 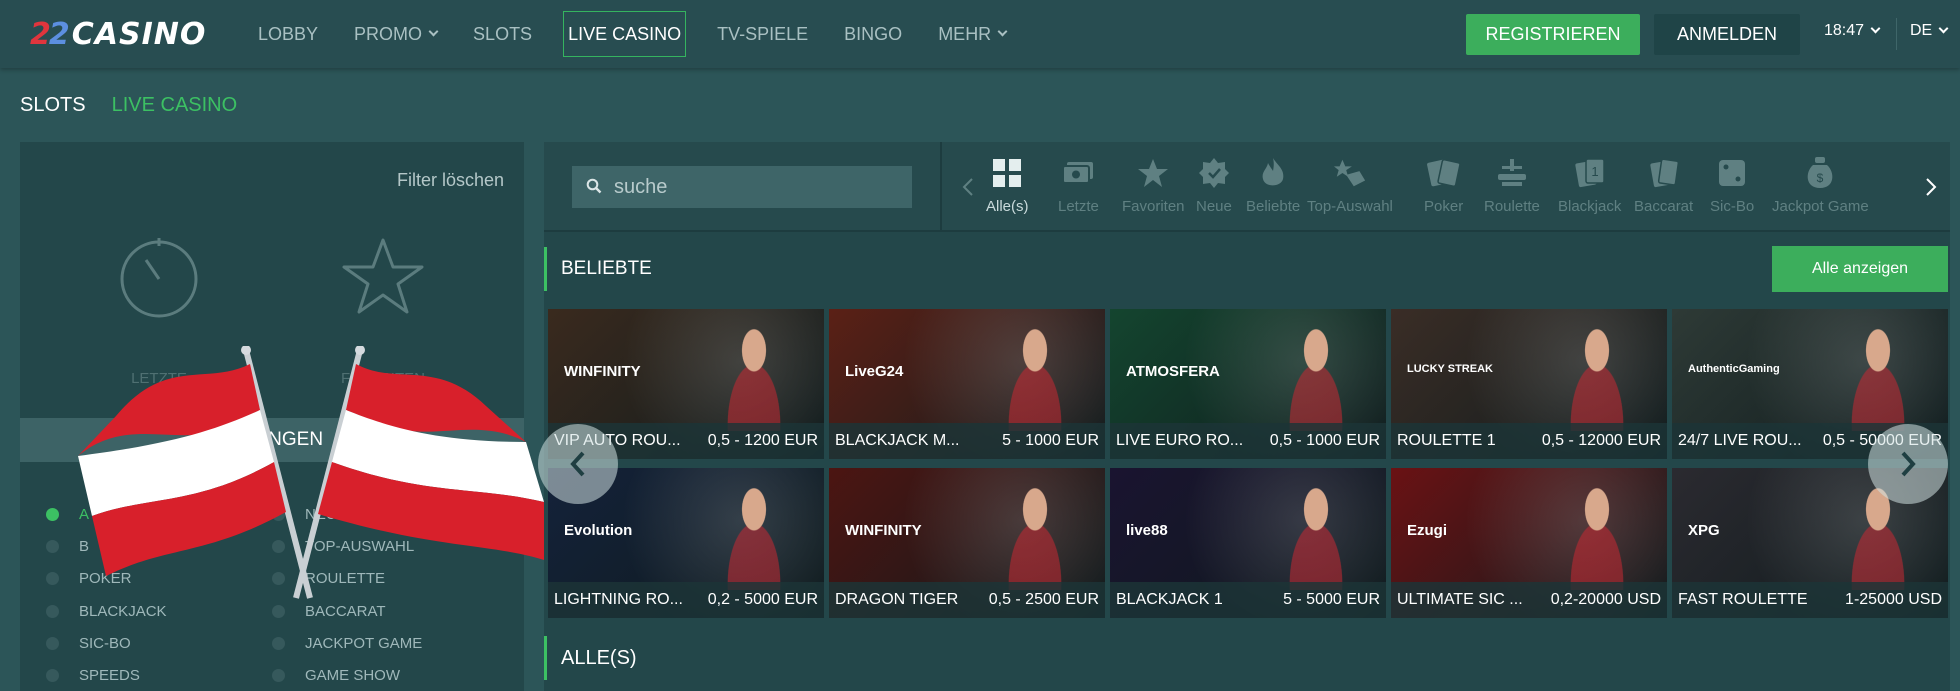 I want to click on game-limits: 1-25000 USD, so click(x=1893, y=599).